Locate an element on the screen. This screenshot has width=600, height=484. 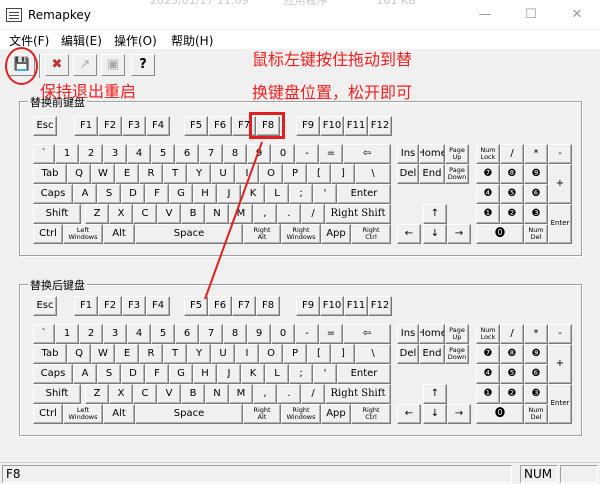
status-bar: F8 NUM is located at coordinates (300, 473).